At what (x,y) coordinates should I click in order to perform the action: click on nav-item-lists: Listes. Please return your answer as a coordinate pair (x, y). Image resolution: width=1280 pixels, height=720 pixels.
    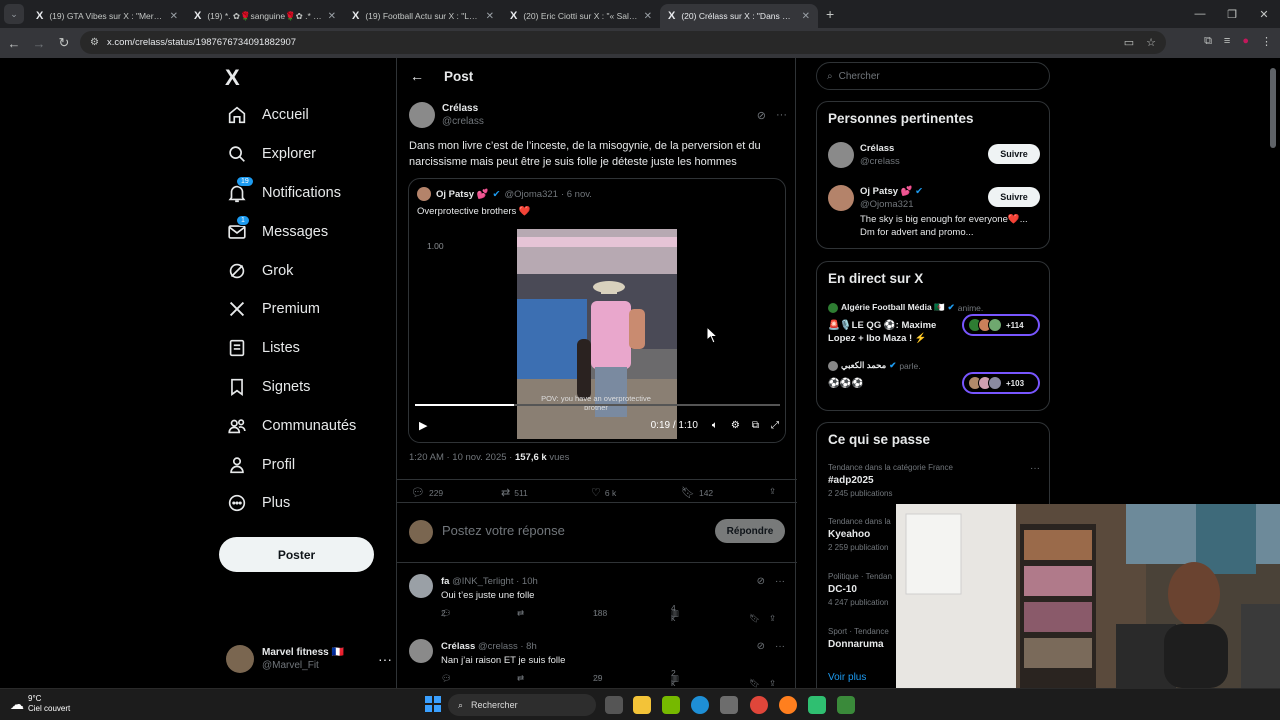
    Looking at the image, I should click on (287, 348).